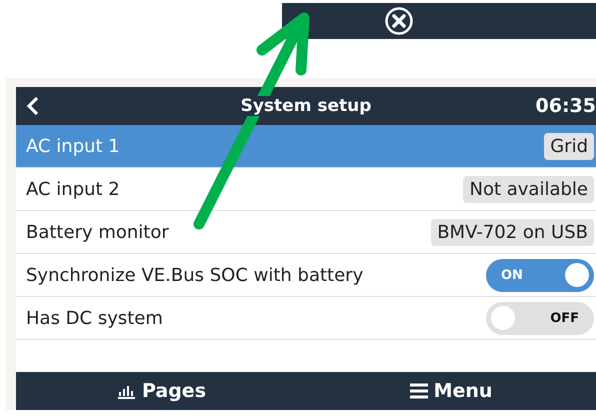 The width and height of the screenshot is (596, 416). I want to click on value-label: BMV-702 on USB, so click(512, 232).